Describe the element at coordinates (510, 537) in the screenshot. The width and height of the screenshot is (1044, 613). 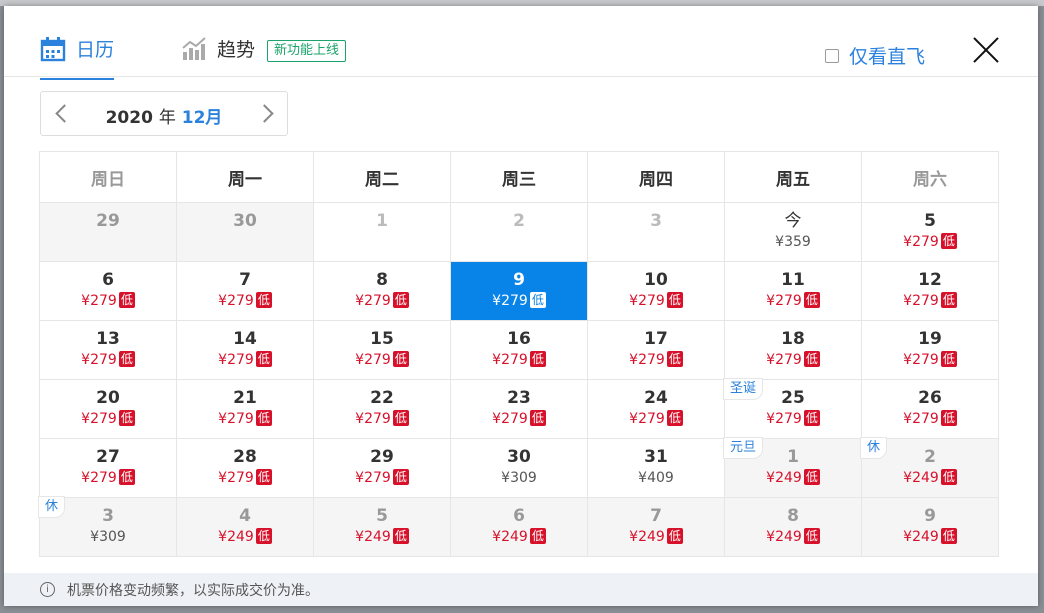
I see `price-value: ¥249` at that location.